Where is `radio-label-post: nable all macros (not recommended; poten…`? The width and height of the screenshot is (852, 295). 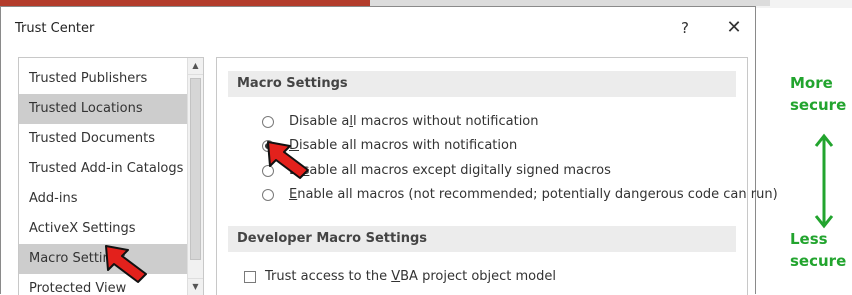 radio-label-post: nable all macros (not recommended; poten… is located at coordinates (537, 194).